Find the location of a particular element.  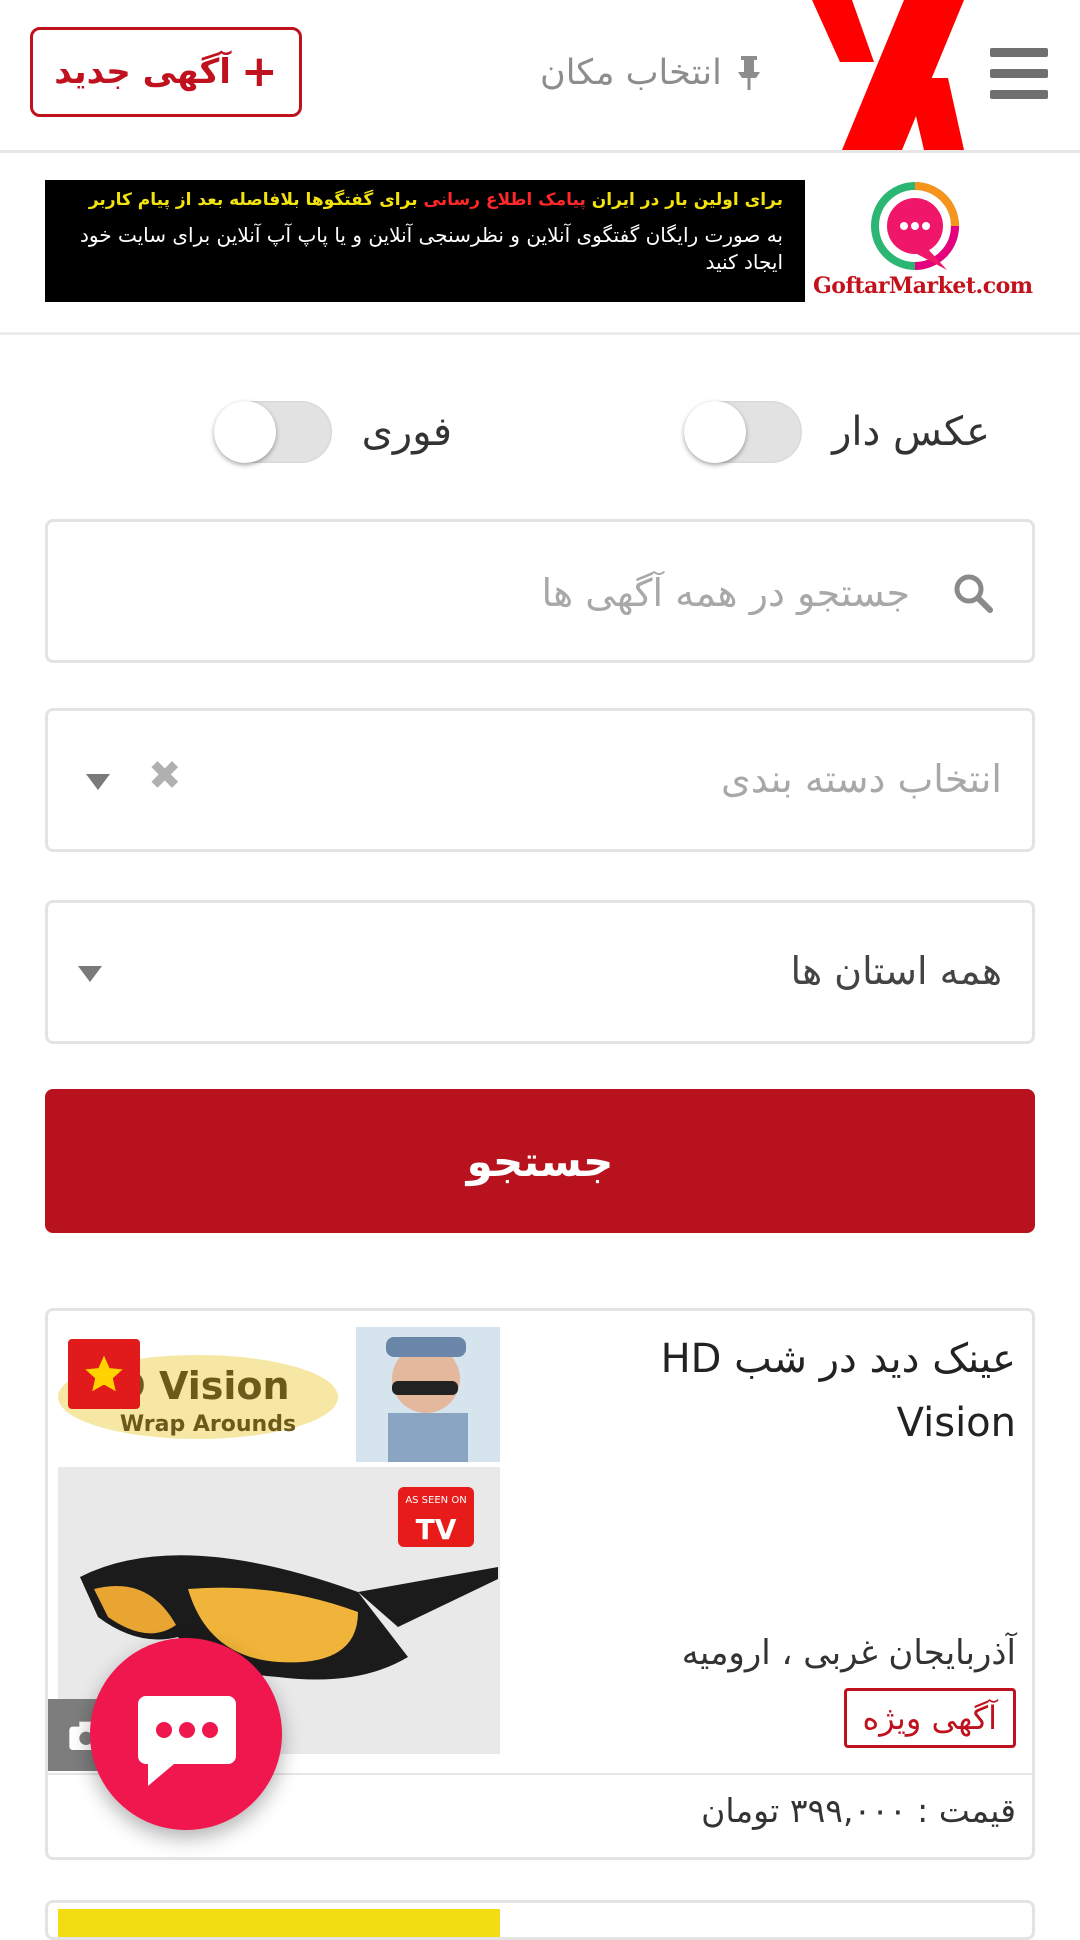

category-select: انتخاب دسته بندی ✖ is located at coordinates (540, 780).